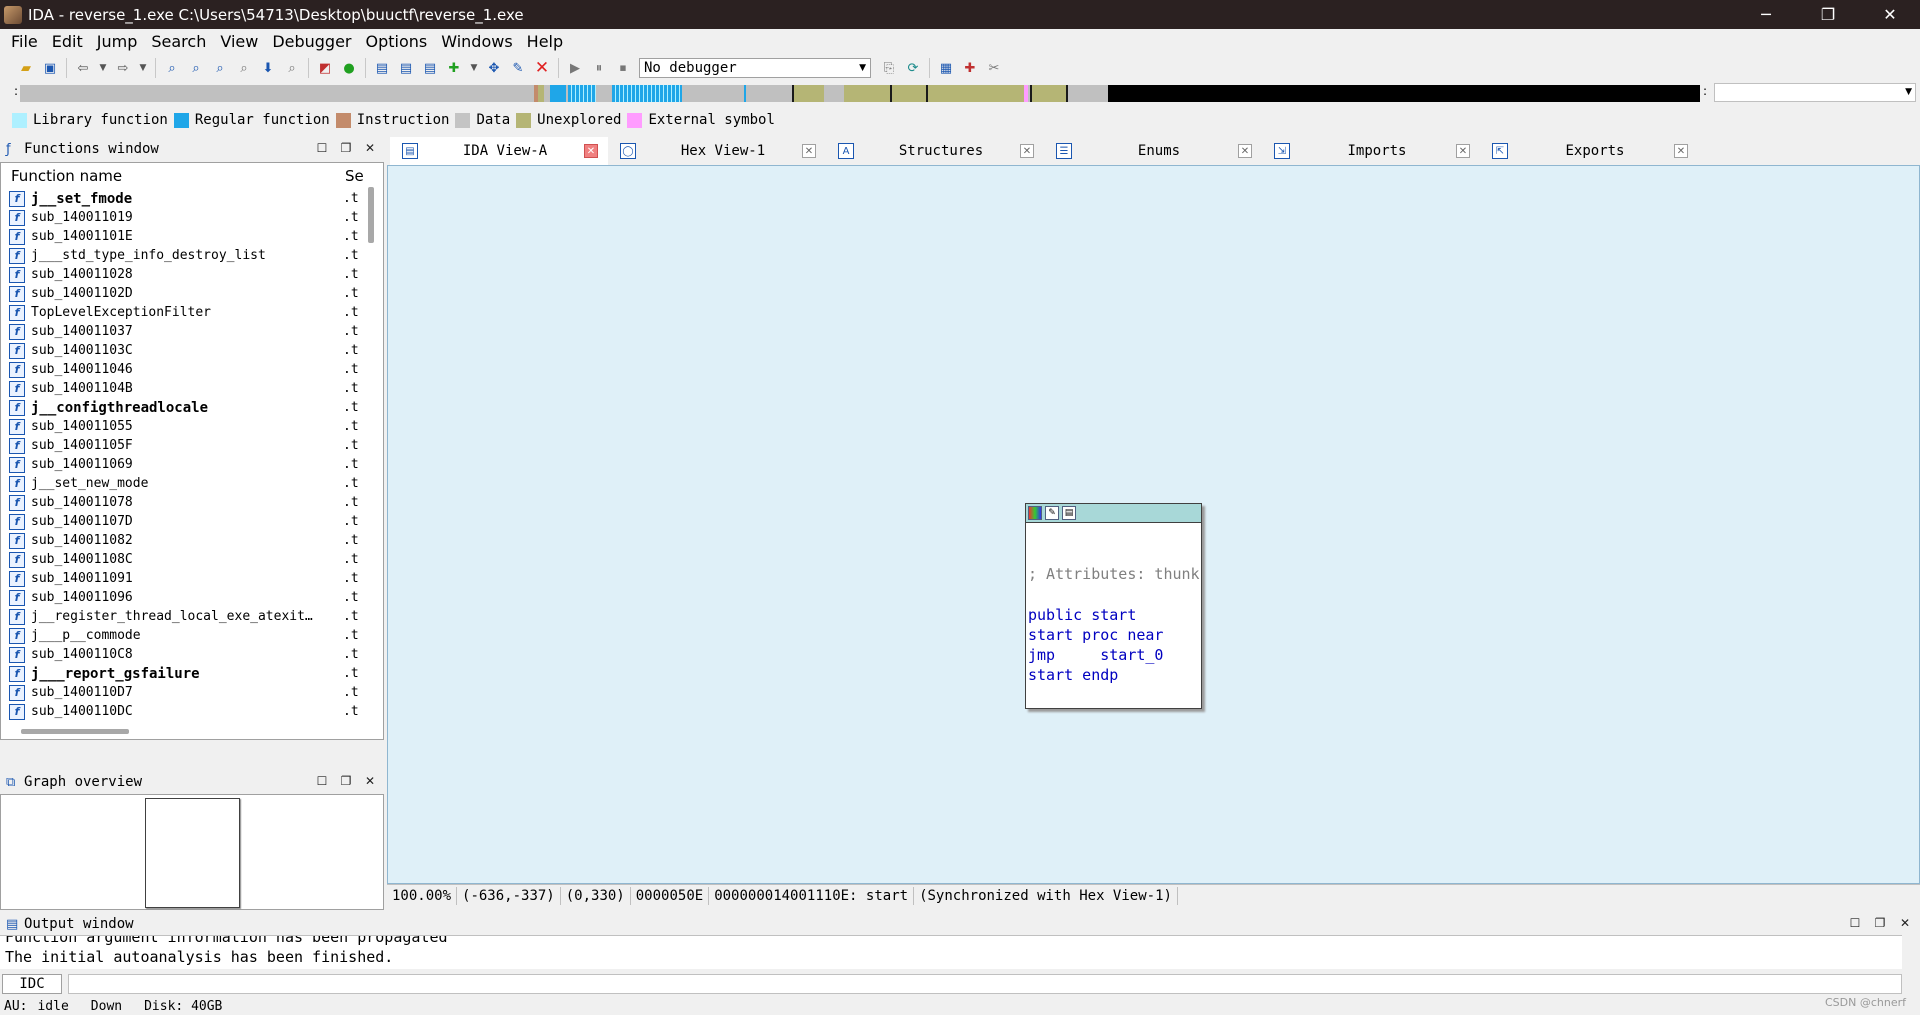  I want to click on refresh-icon: ⟳, so click(913, 68).